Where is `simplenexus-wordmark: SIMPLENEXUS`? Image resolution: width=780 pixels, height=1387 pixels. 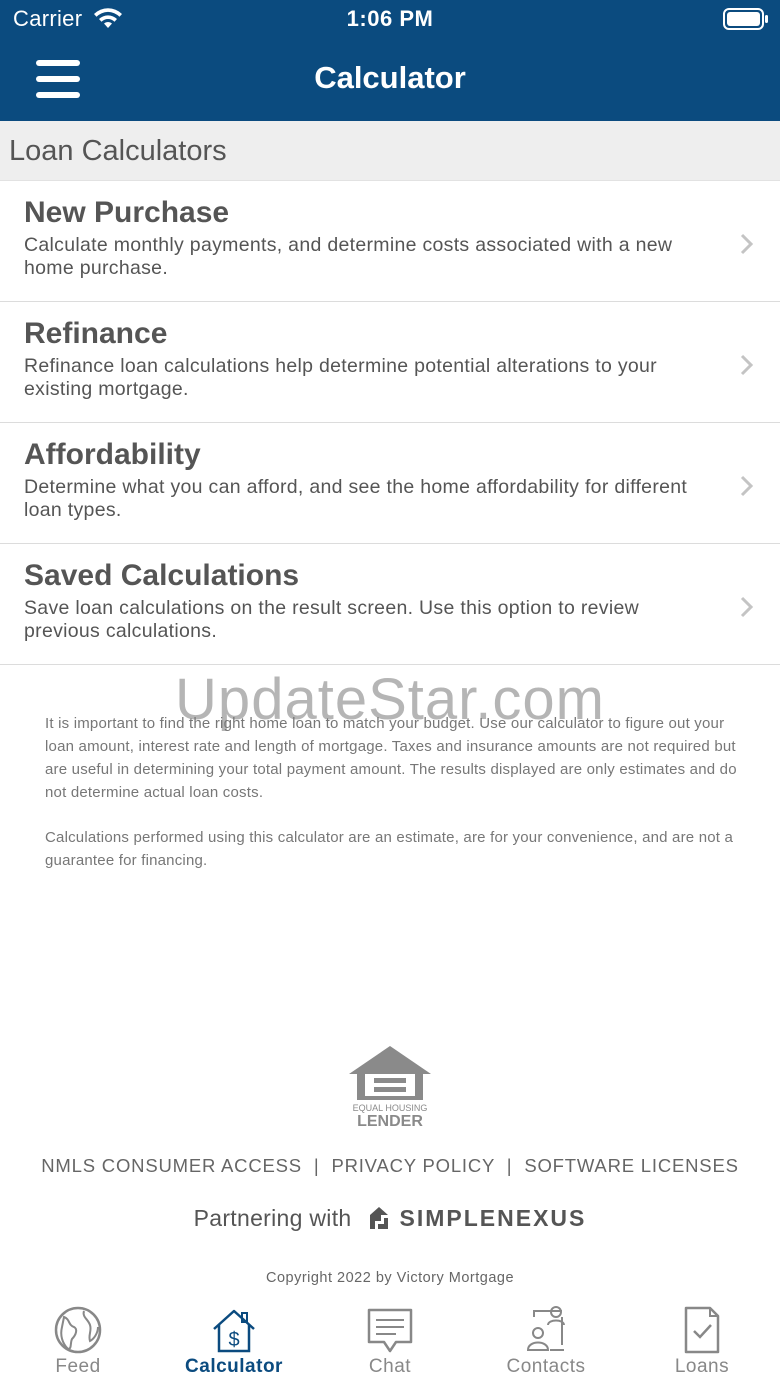
simplenexus-wordmark: SIMPLENEXUS is located at coordinates (493, 1217).